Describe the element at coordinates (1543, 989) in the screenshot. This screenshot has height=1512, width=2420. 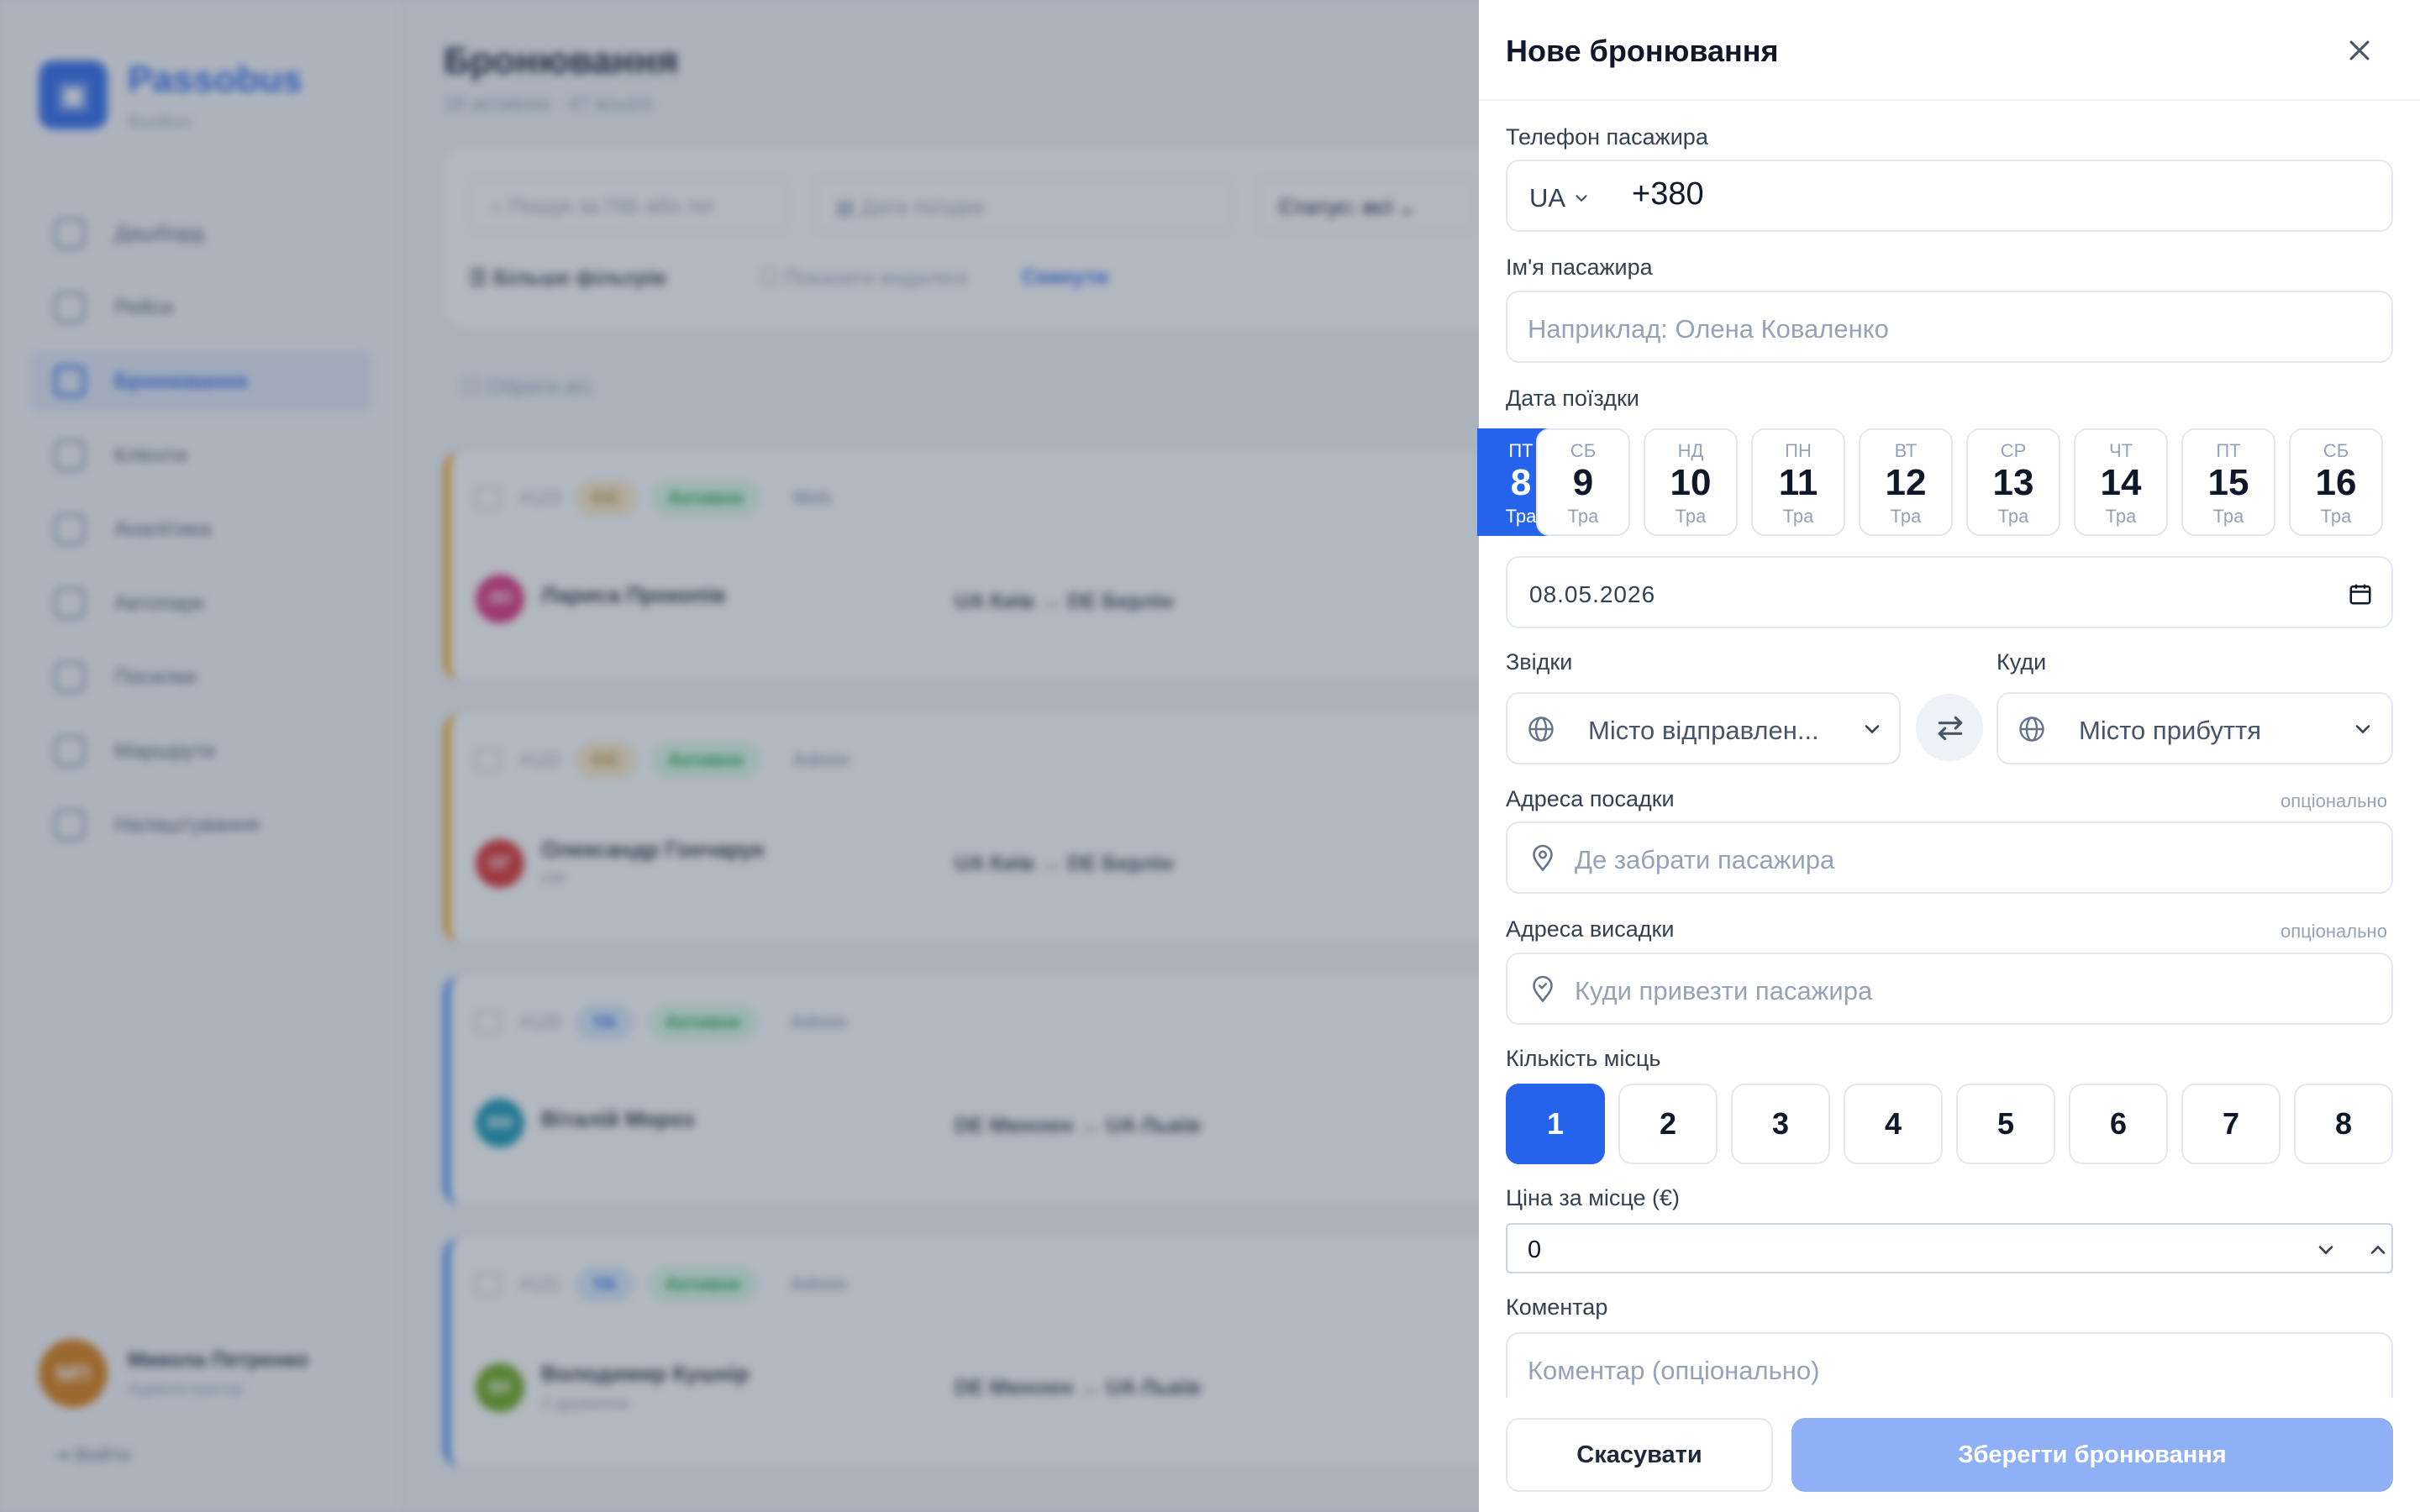
I see `map-pin-check-icon` at that location.